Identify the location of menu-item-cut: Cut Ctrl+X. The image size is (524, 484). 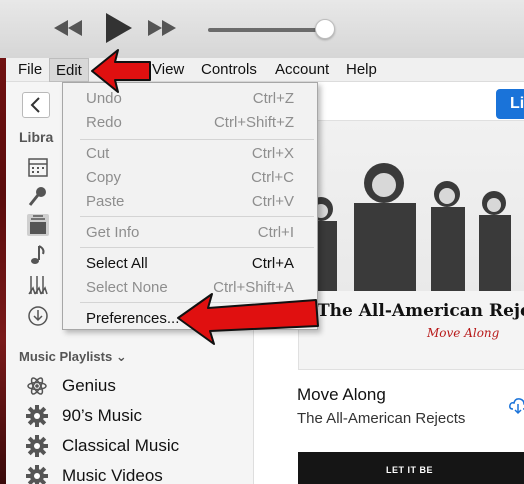
(196, 153).